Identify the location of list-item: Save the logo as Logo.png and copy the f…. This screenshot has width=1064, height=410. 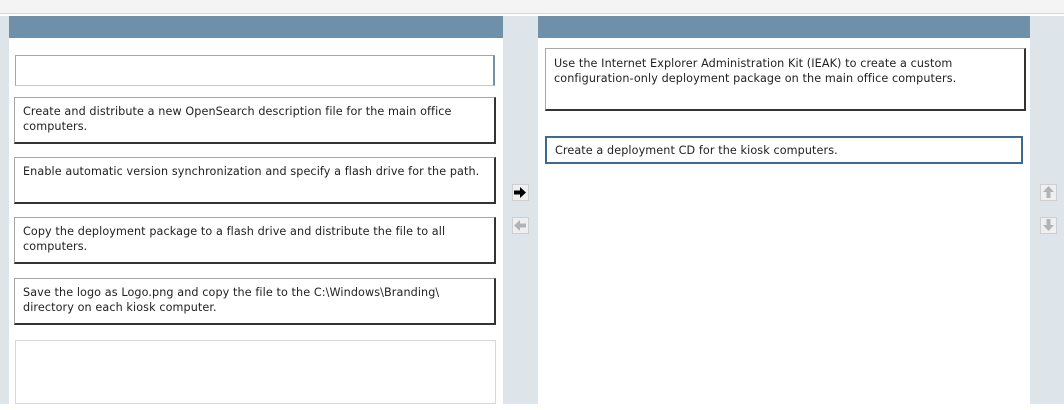
(255, 301).